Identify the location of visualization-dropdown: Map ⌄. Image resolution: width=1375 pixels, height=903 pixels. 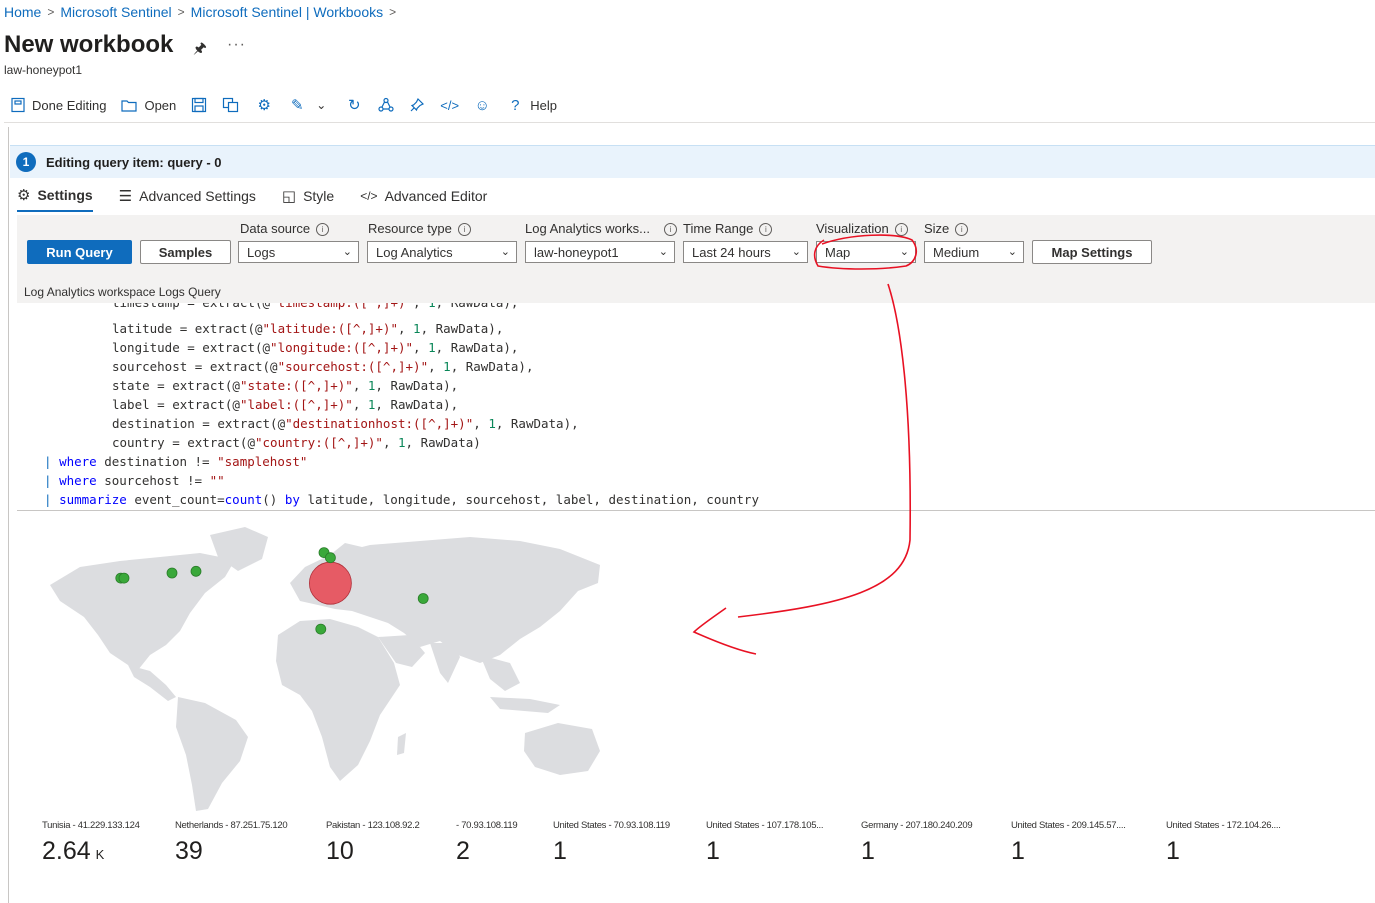
(866, 252).